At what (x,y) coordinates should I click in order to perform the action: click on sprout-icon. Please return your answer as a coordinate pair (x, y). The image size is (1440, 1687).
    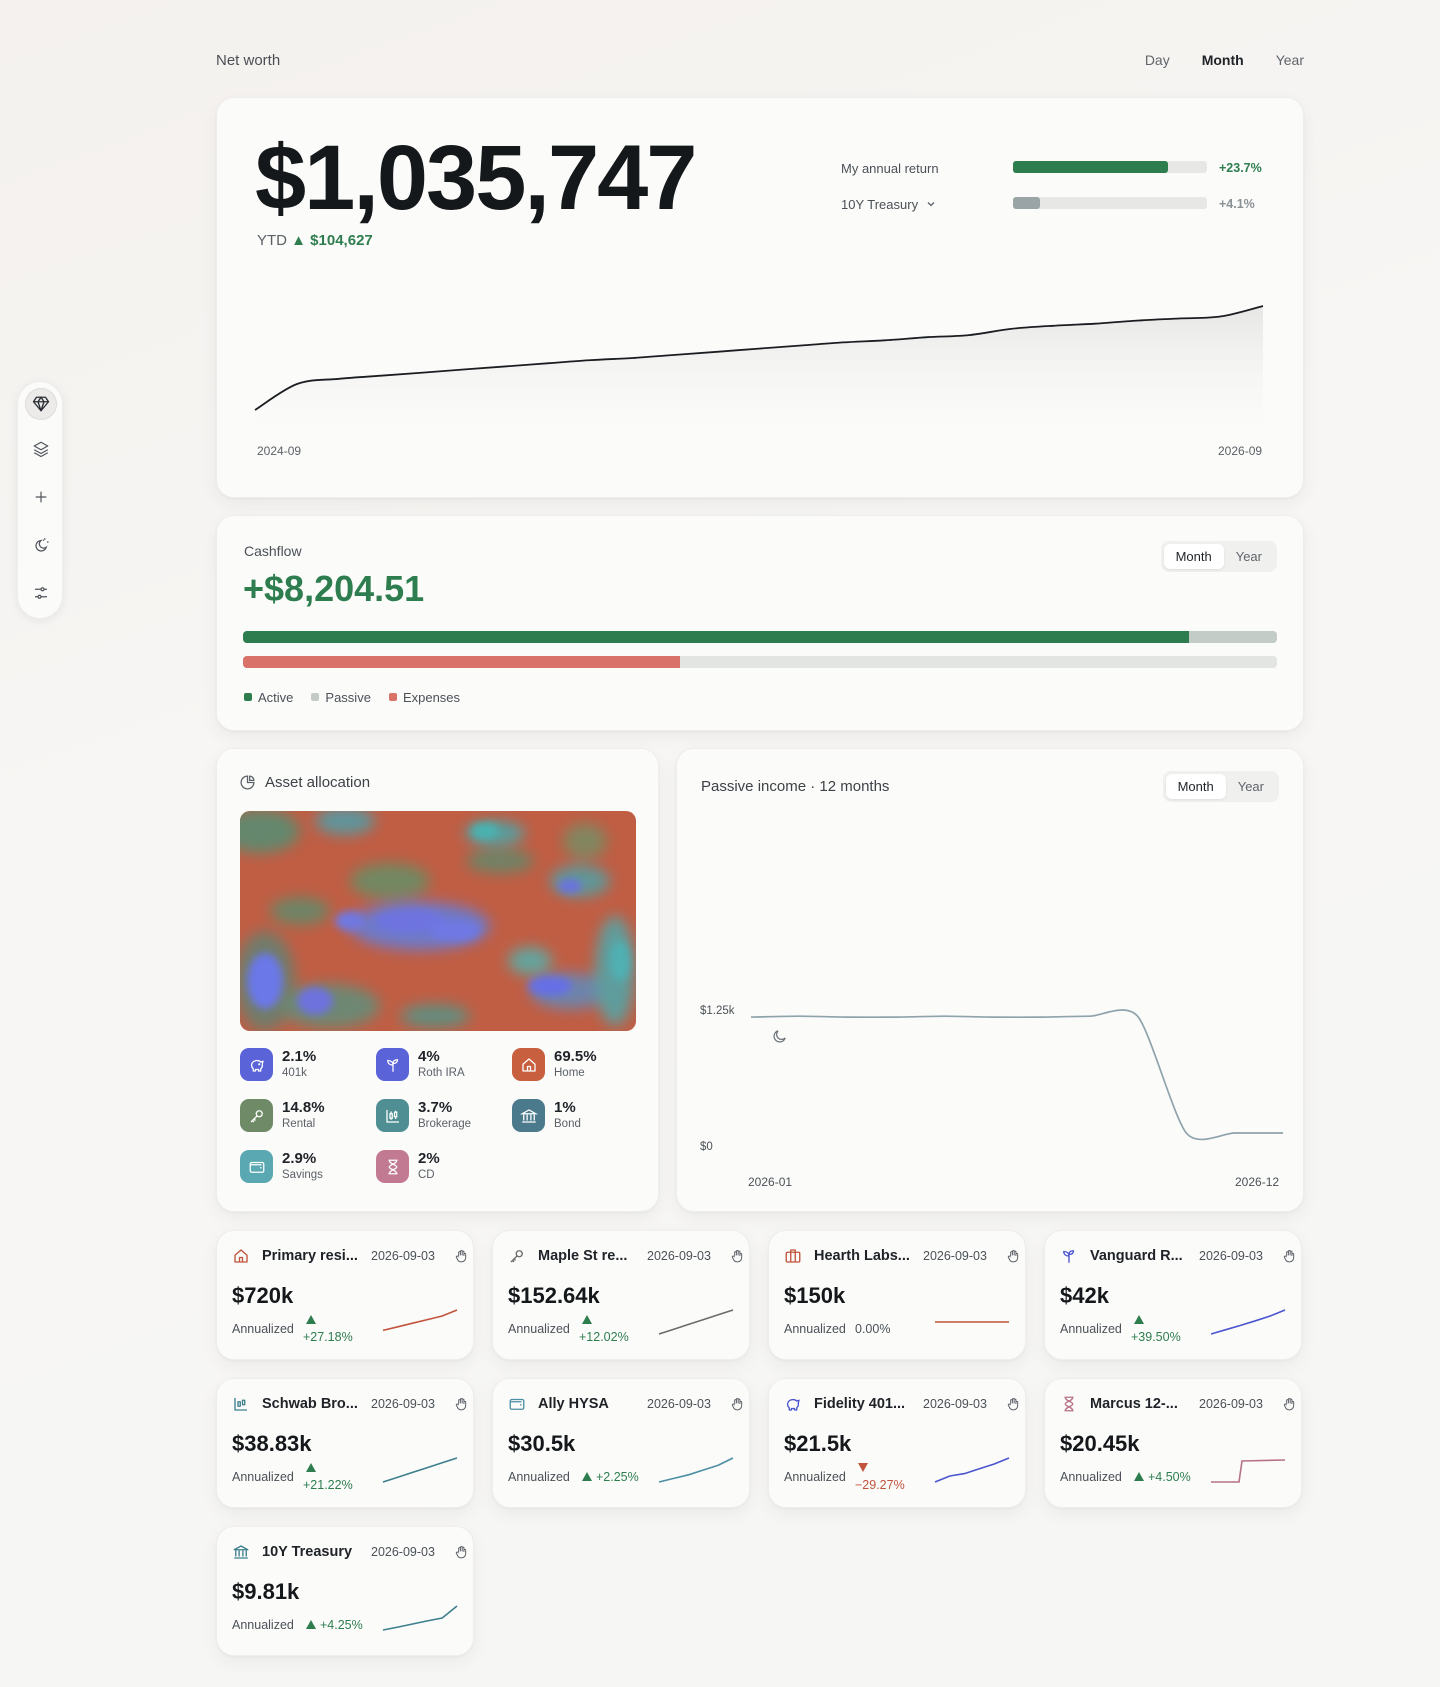
    Looking at the image, I should click on (392, 1064).